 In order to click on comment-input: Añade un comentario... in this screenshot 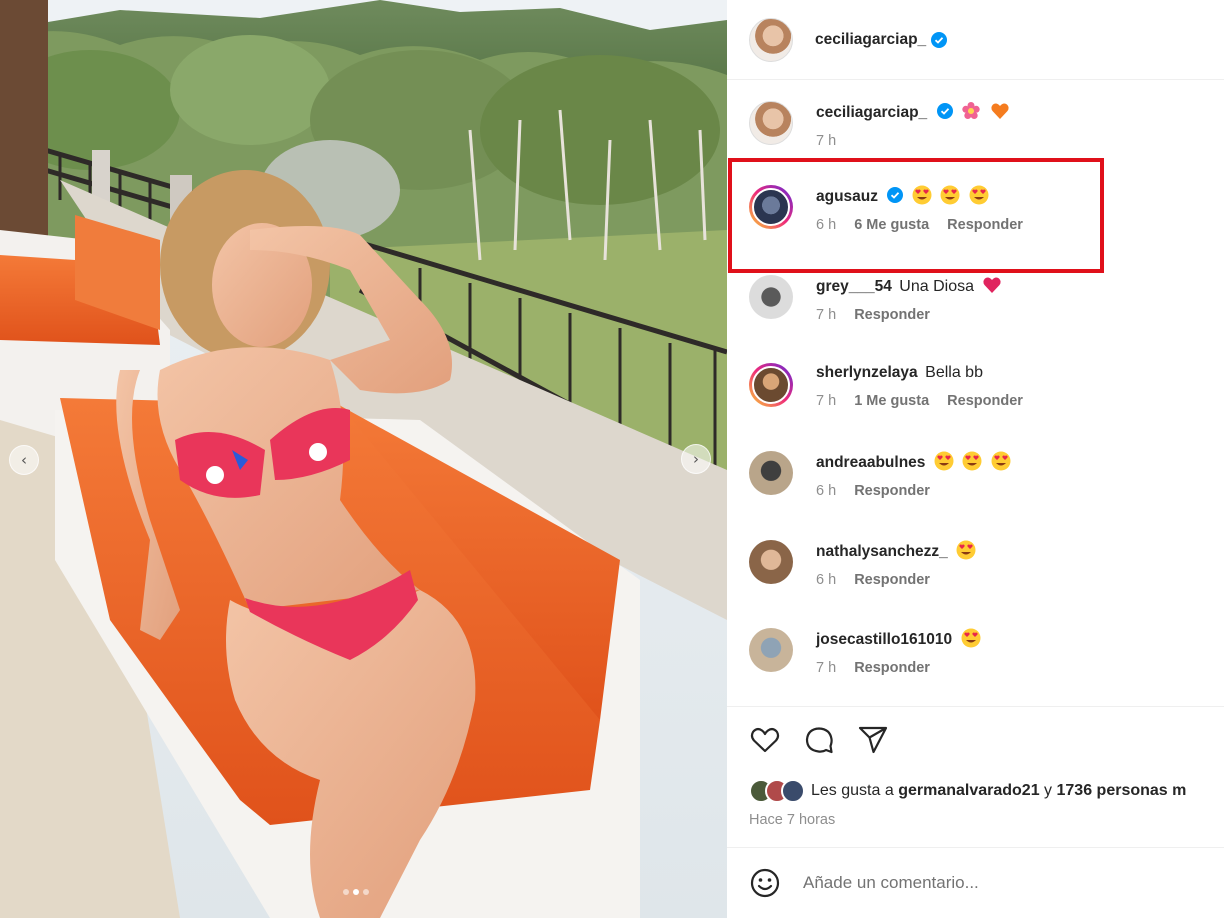, I will do `click(891, 883)`.